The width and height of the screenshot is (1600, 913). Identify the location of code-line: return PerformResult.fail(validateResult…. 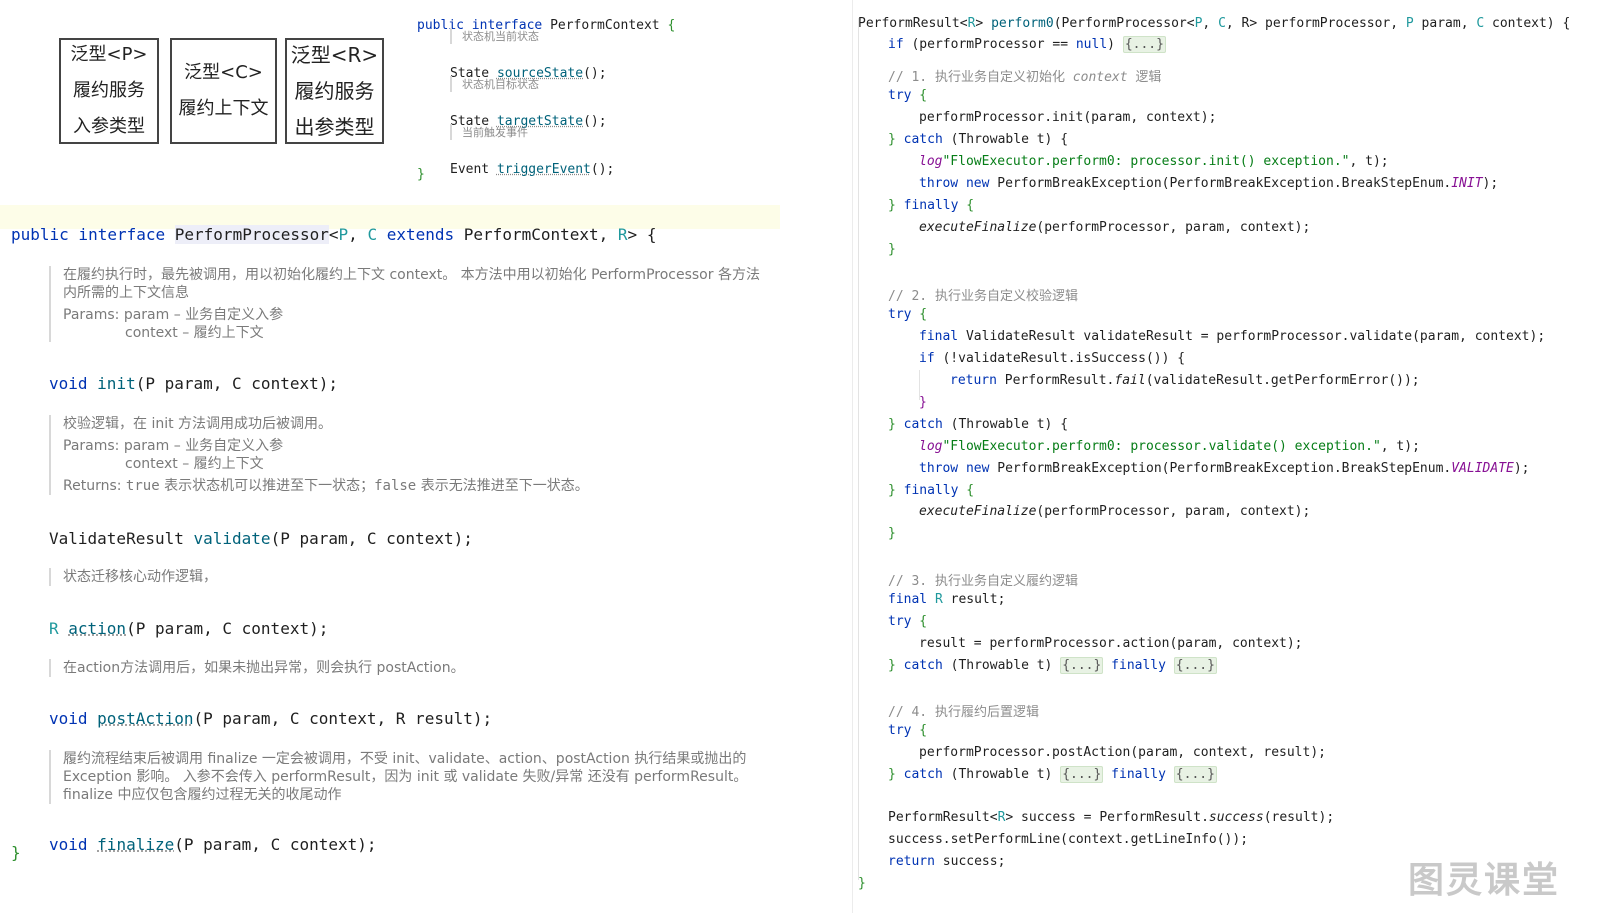
(1185, 380).